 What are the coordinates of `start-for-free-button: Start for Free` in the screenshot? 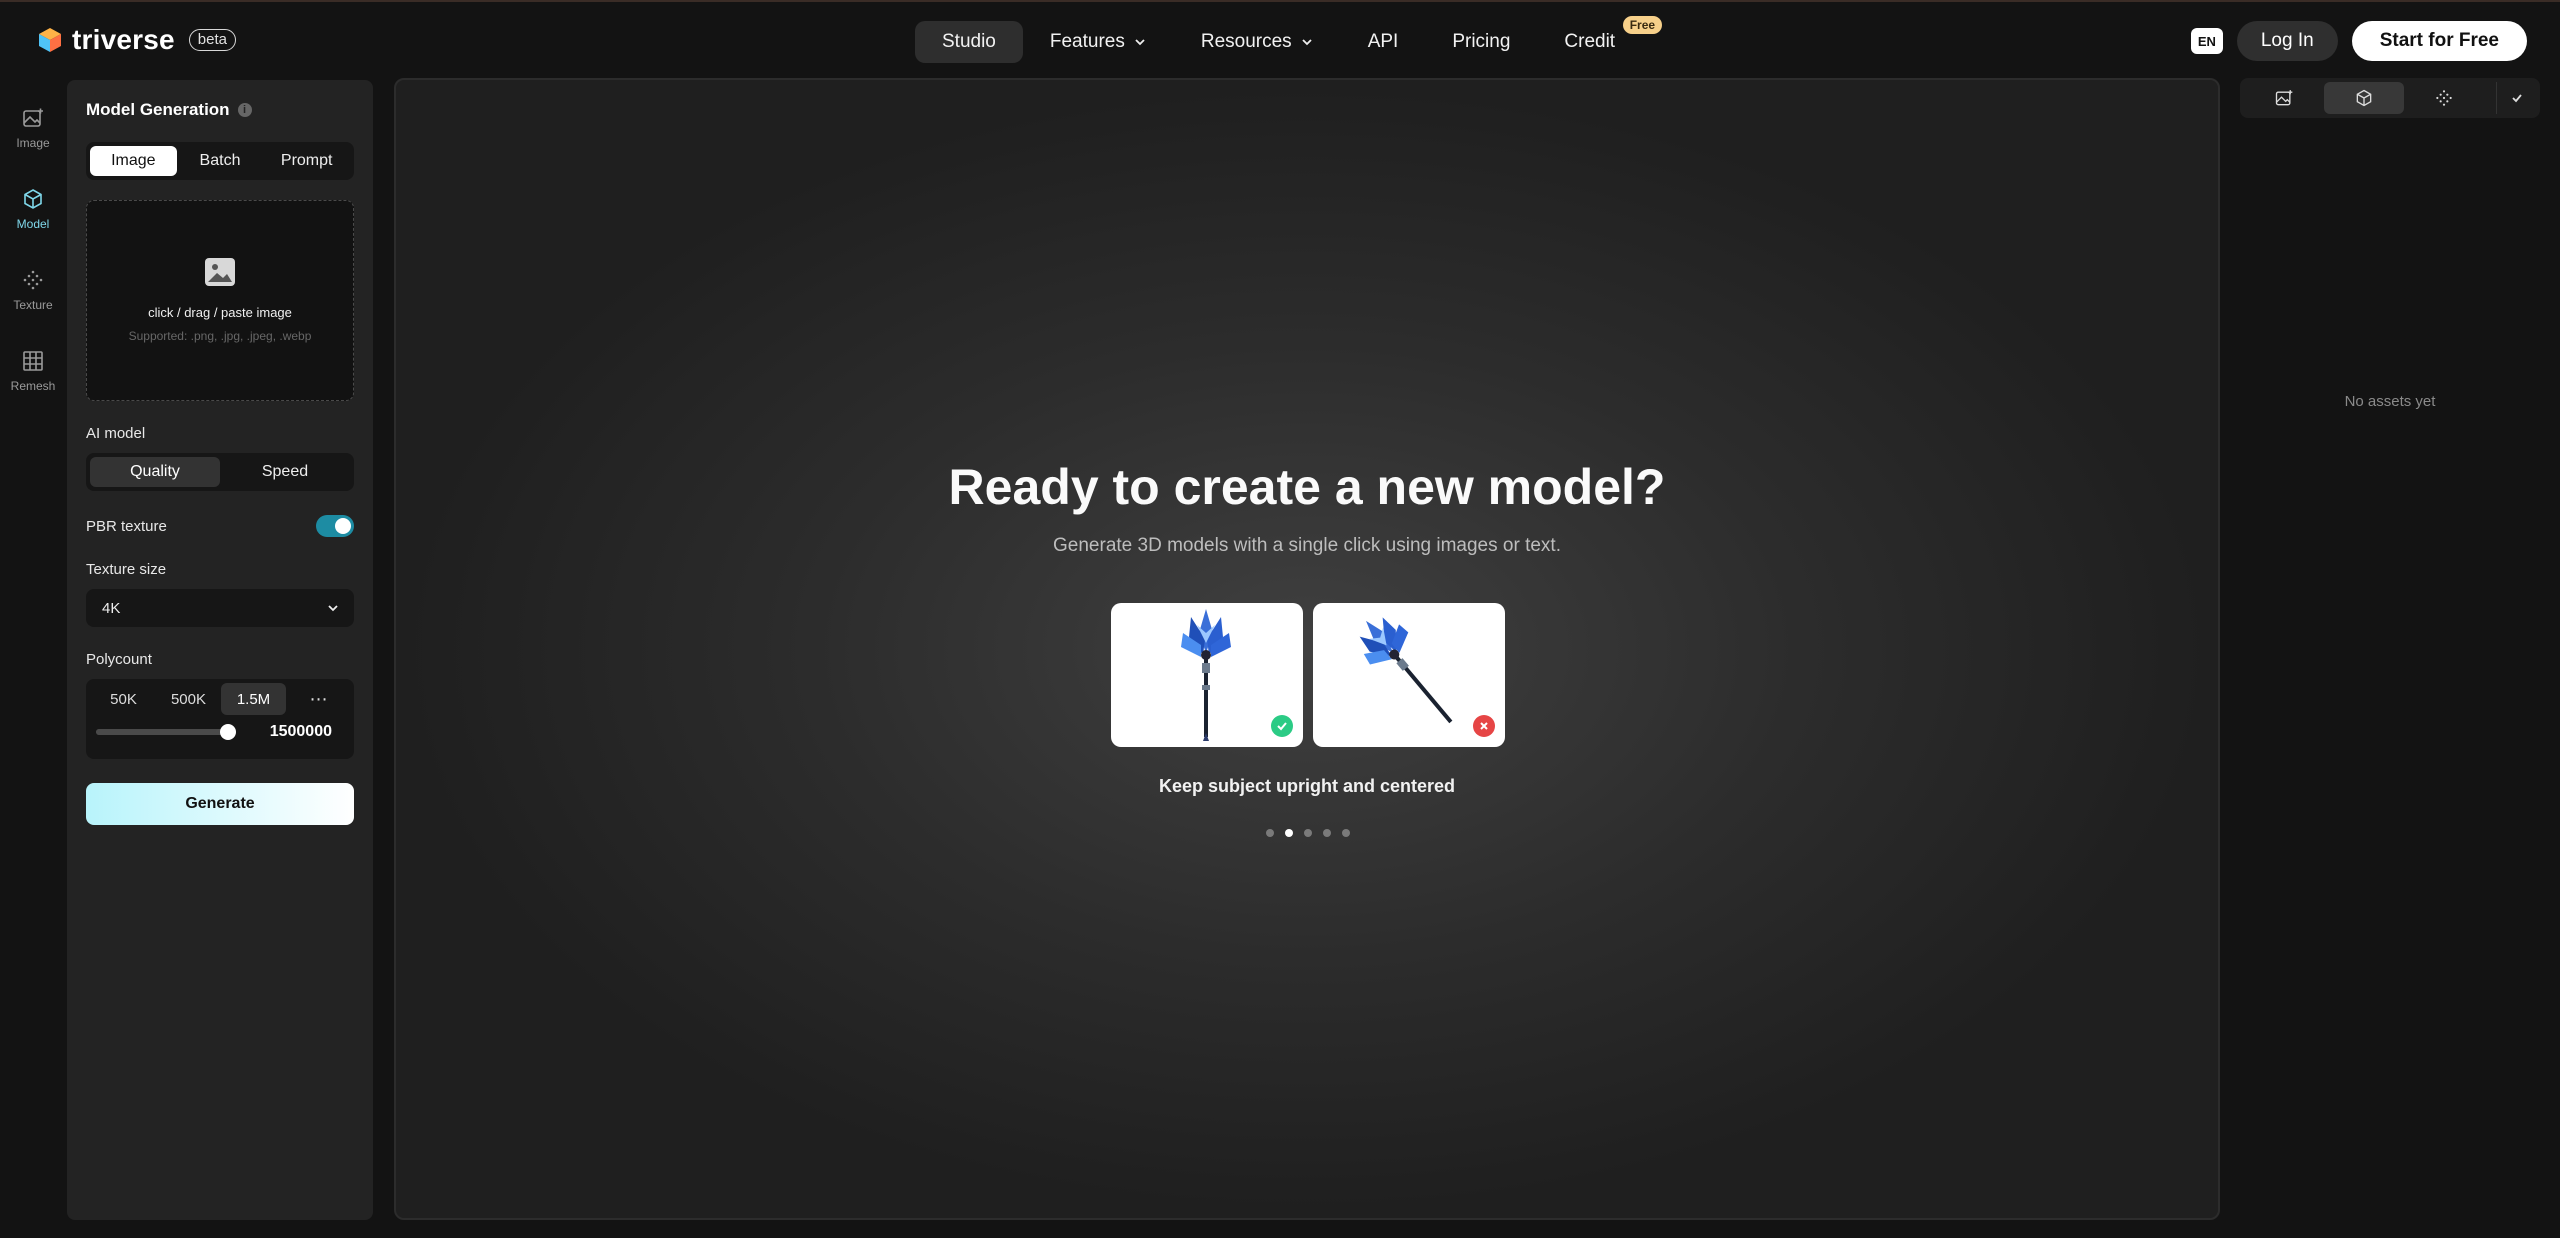 It's located at (2439, 41).